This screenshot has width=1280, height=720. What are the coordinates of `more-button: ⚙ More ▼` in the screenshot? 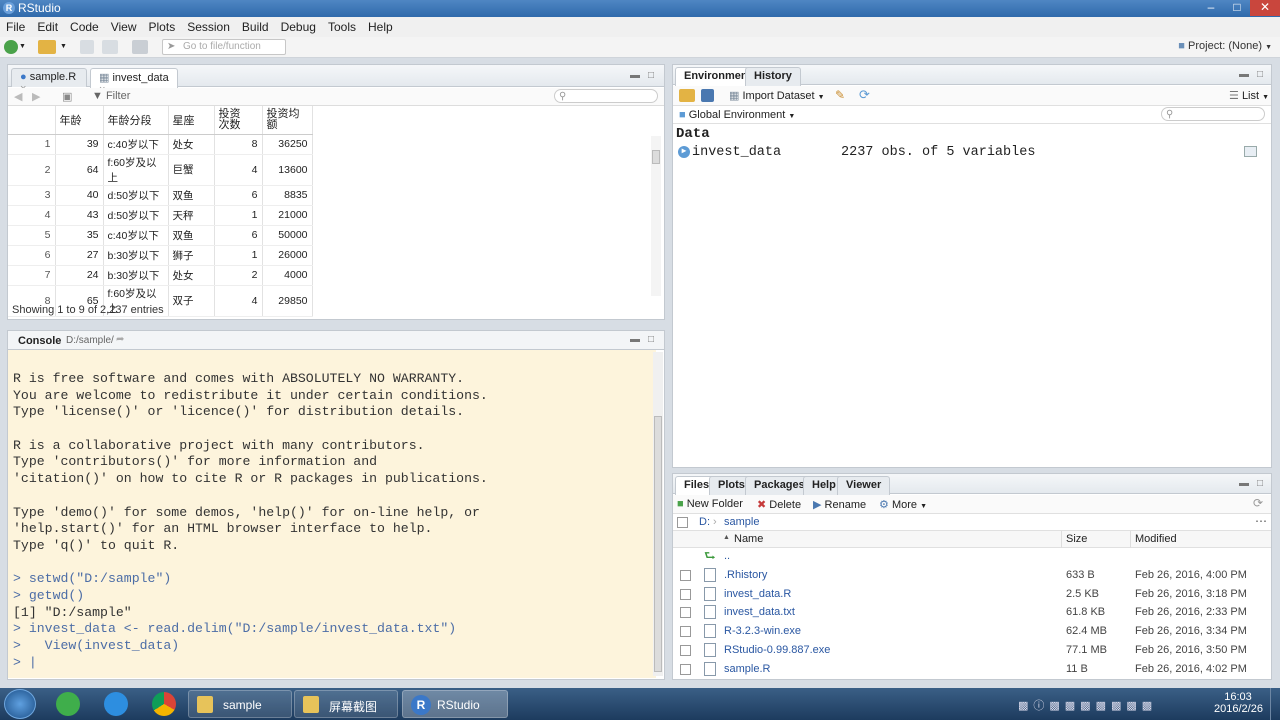 It's located at (903, 504).